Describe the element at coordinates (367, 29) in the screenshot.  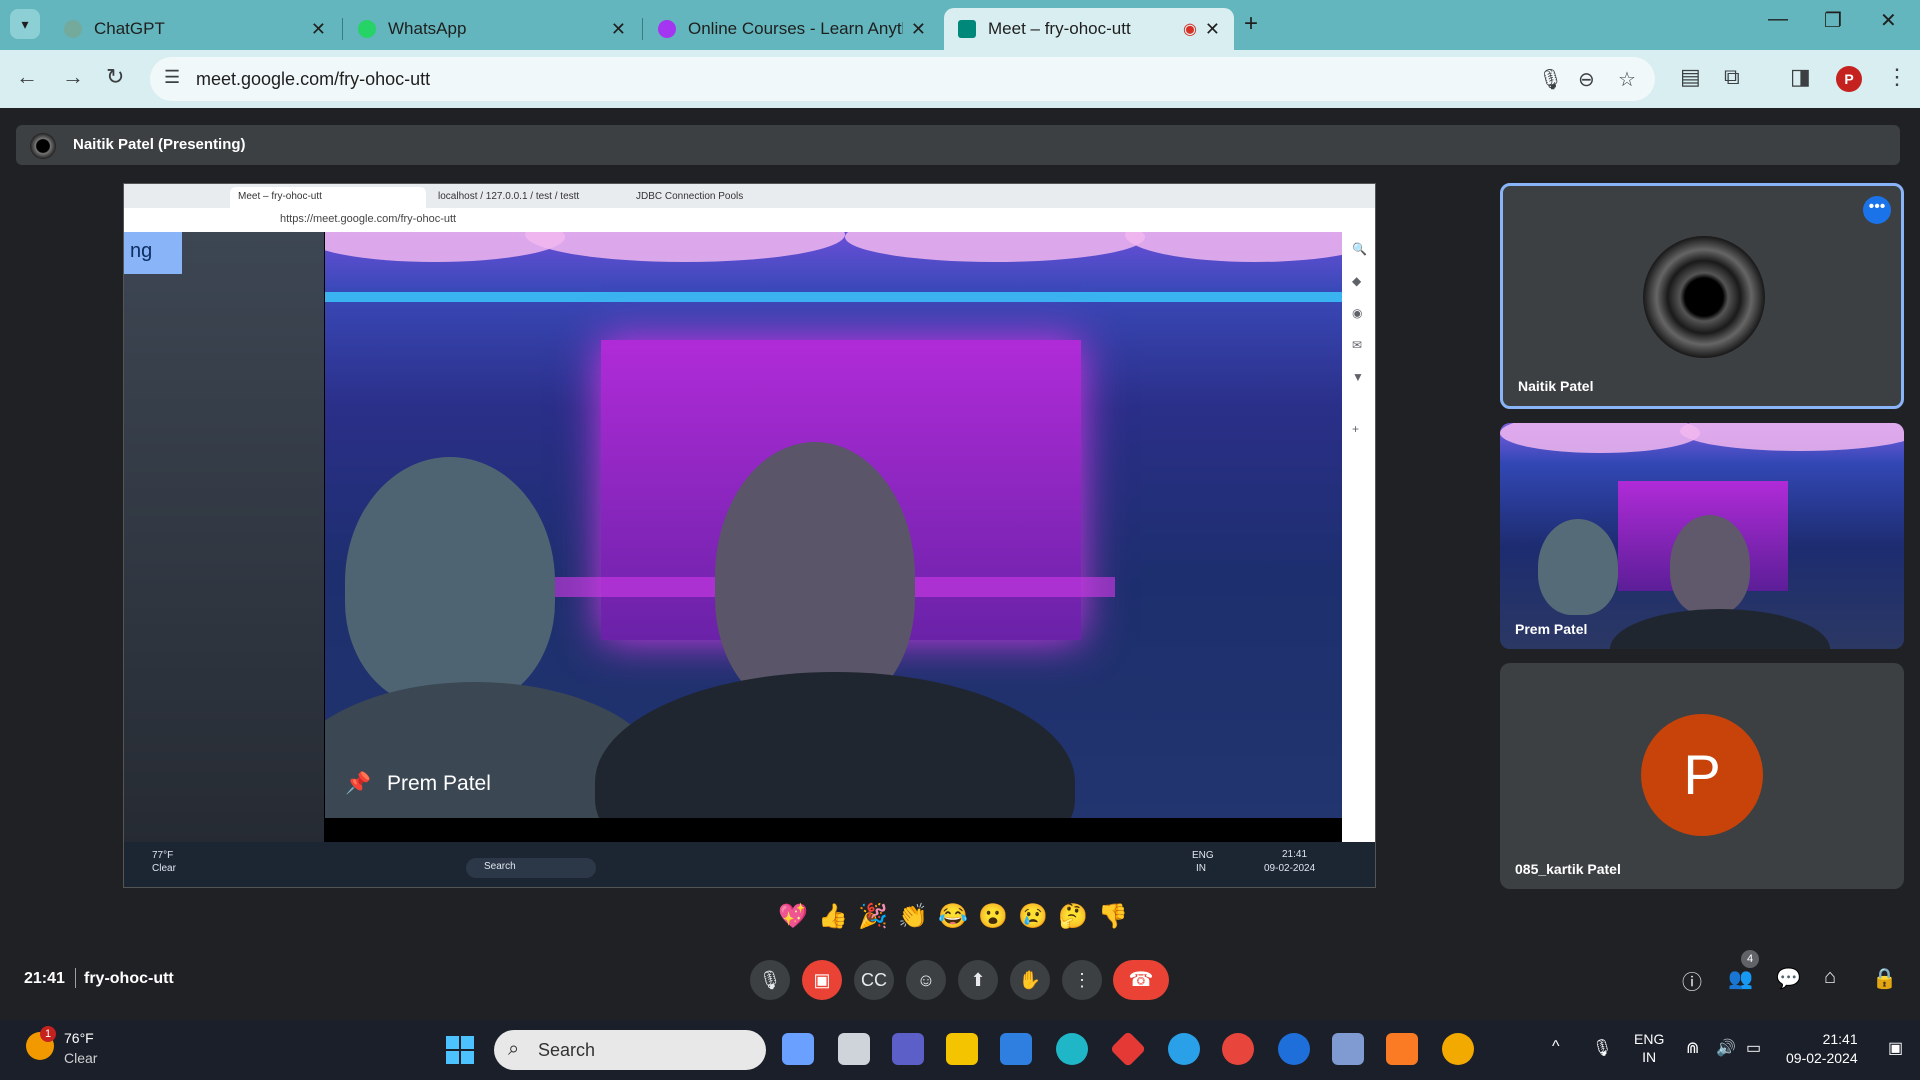
I see `whatsapp-icon` at that location.